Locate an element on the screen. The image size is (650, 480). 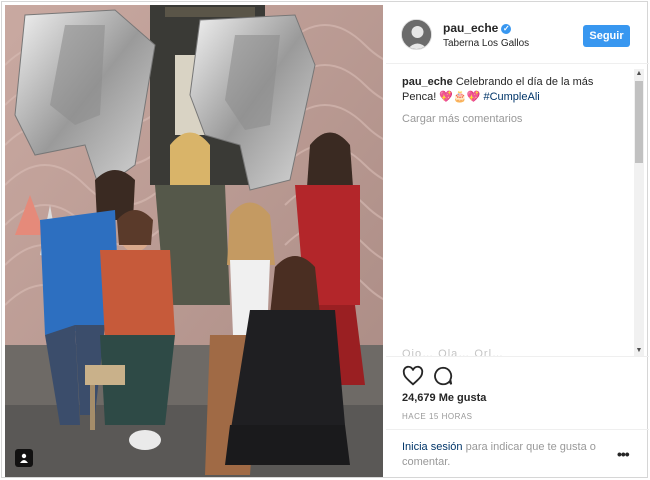
load-more-comments-link: Cargar más comentarios is located at coordinates (462, 119).